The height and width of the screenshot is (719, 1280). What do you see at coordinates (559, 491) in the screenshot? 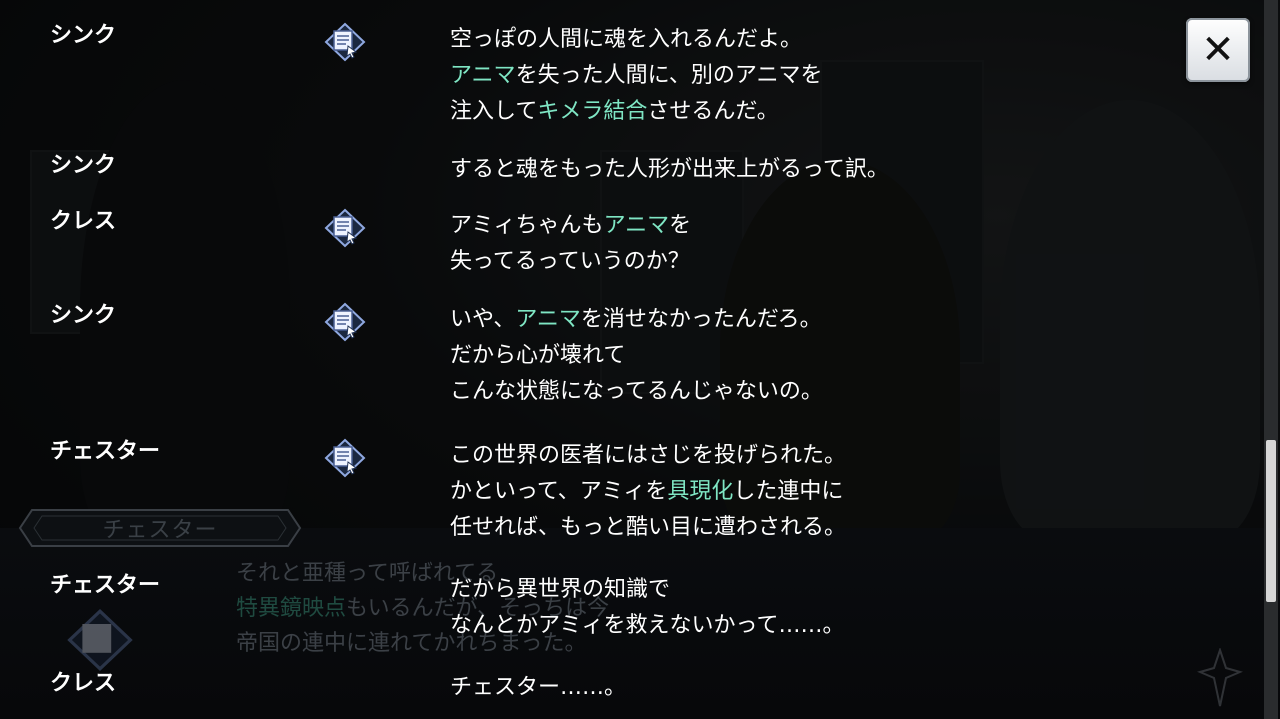
I see `dialogue-segment: かといって、アミィを` at bounding box center [559, 491].